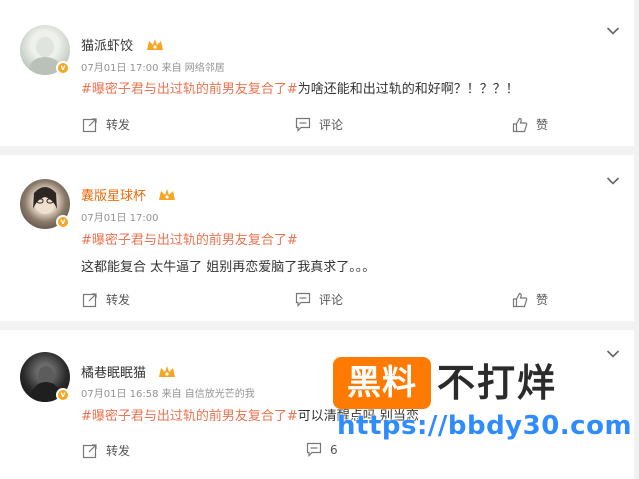  What do you see at coordinates (107, 44) in the screenshot?
I see `username: 猫派虾饺` at bounding box center [107, 44].